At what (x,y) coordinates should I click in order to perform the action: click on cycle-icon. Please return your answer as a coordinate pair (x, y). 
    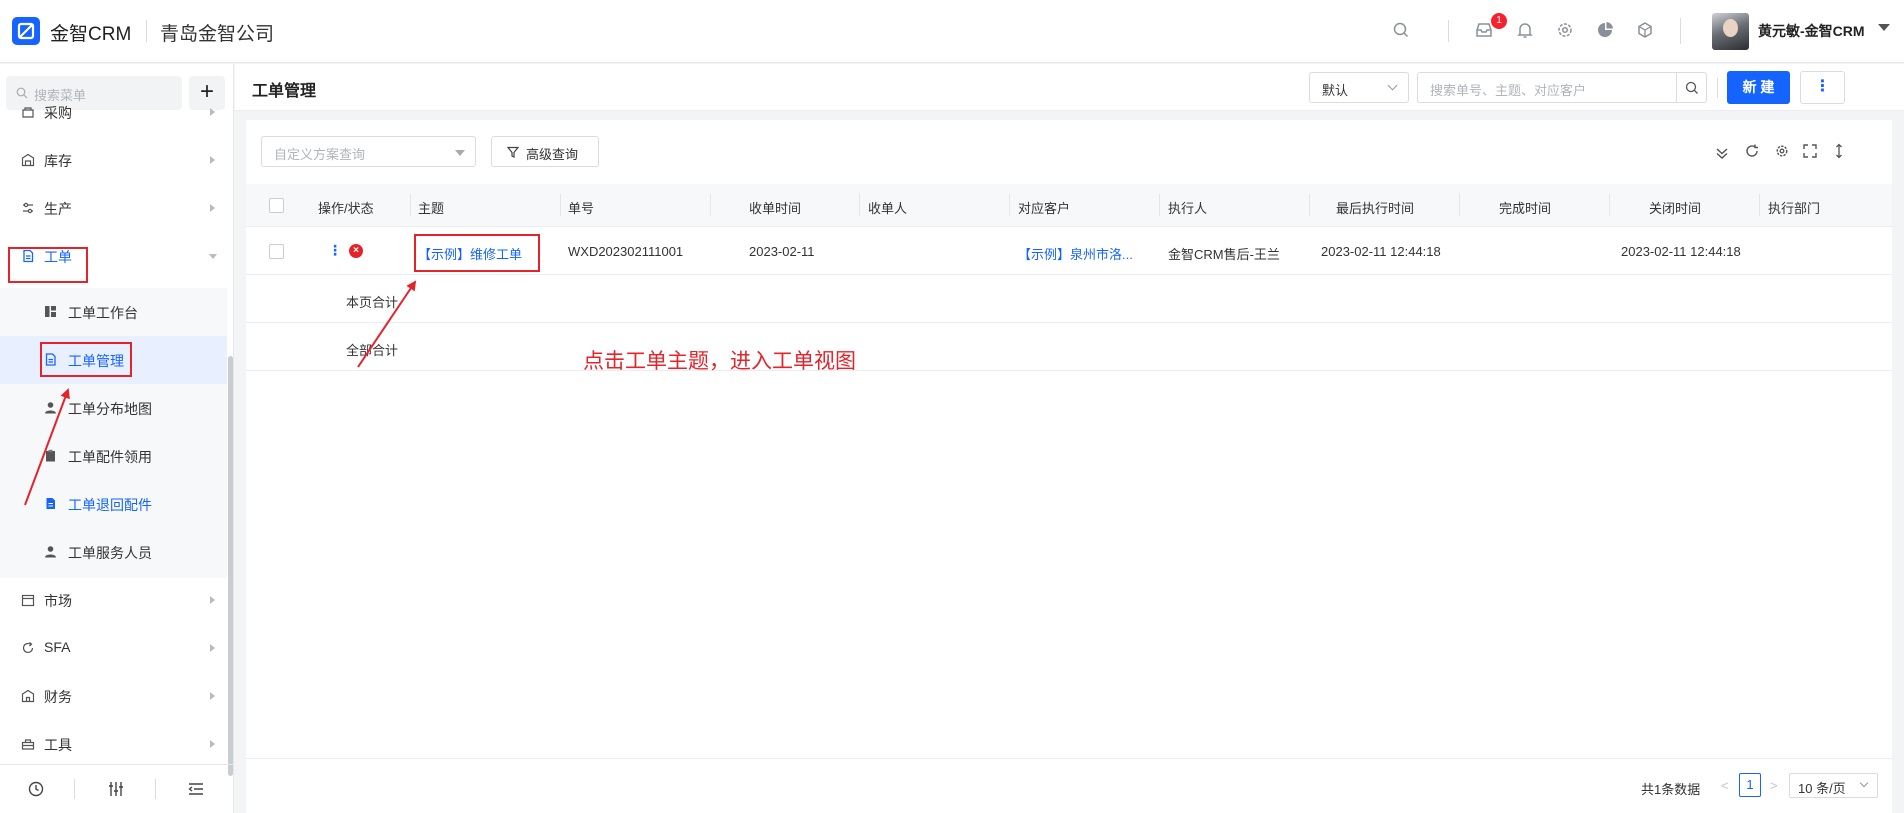
    Looking at the image, I should click on (28, 648).